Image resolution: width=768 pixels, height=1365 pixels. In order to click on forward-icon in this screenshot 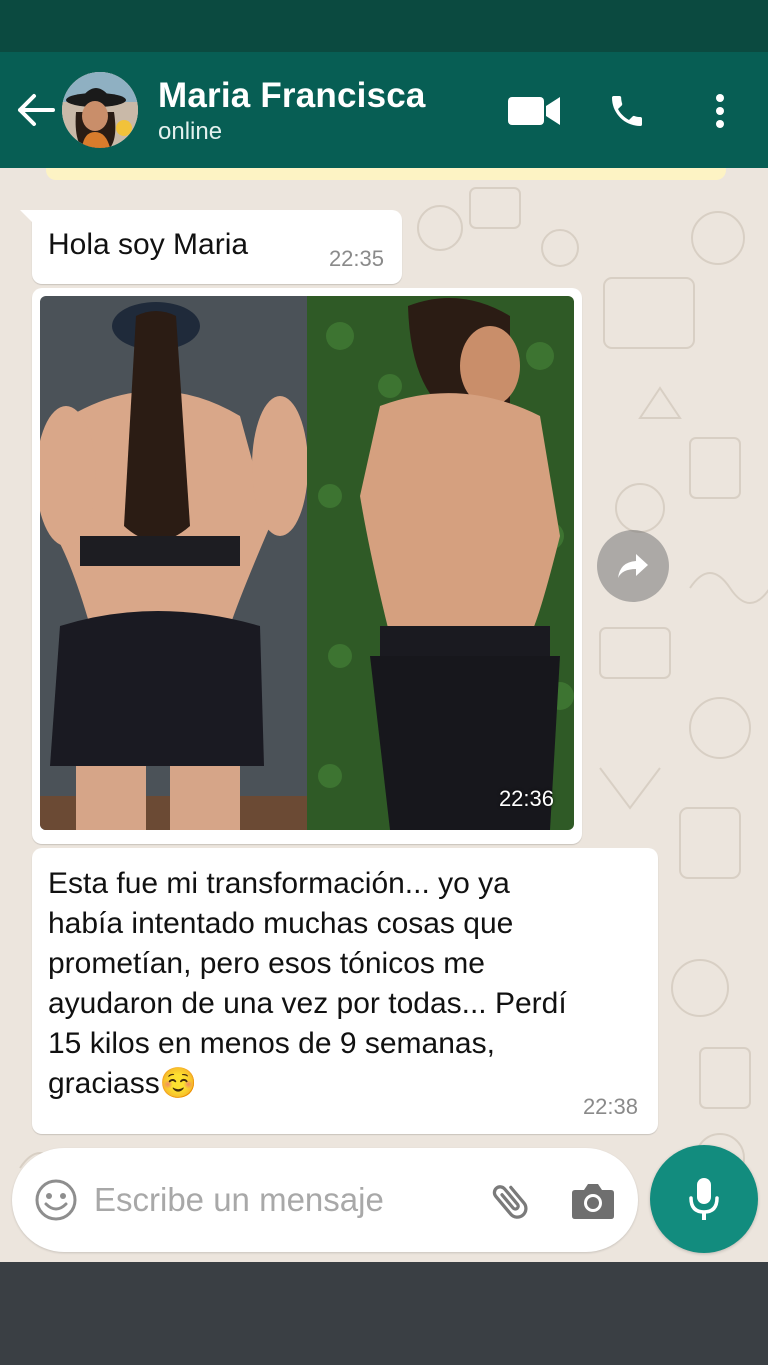, I will do `click(633, 566)`.